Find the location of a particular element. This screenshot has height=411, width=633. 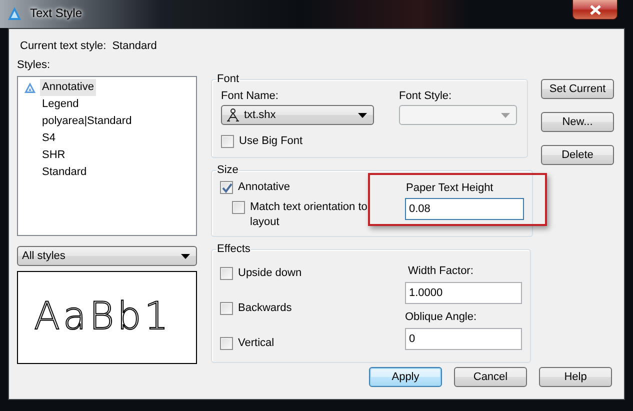

current-style-label: Current text style: is located at coordinates (63, 46).